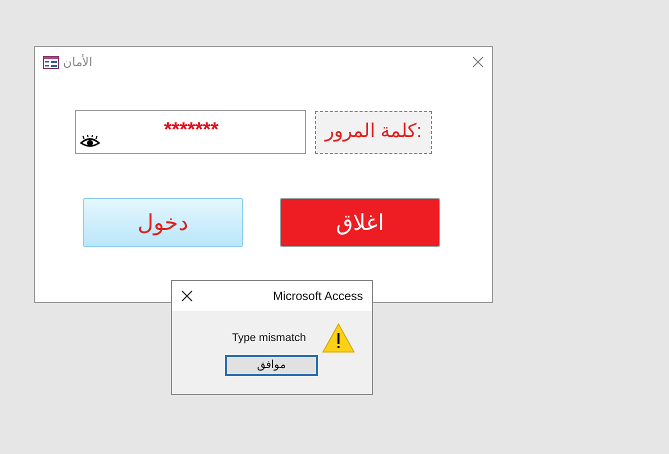 The image size is (669, 454). I want to click on dialog-title: Microsoft Access, so click(317, 296).